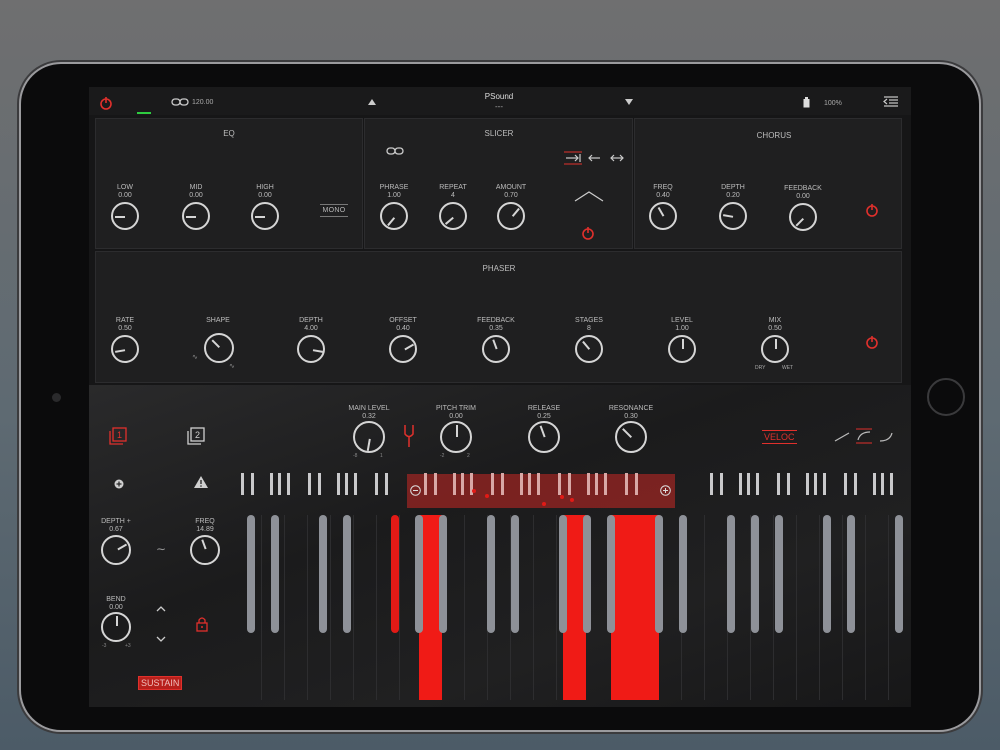 Image resolution: width=1000 pixels, height=750 pixels. I want to click on slicer-envelope-icon, so click(589, 196).